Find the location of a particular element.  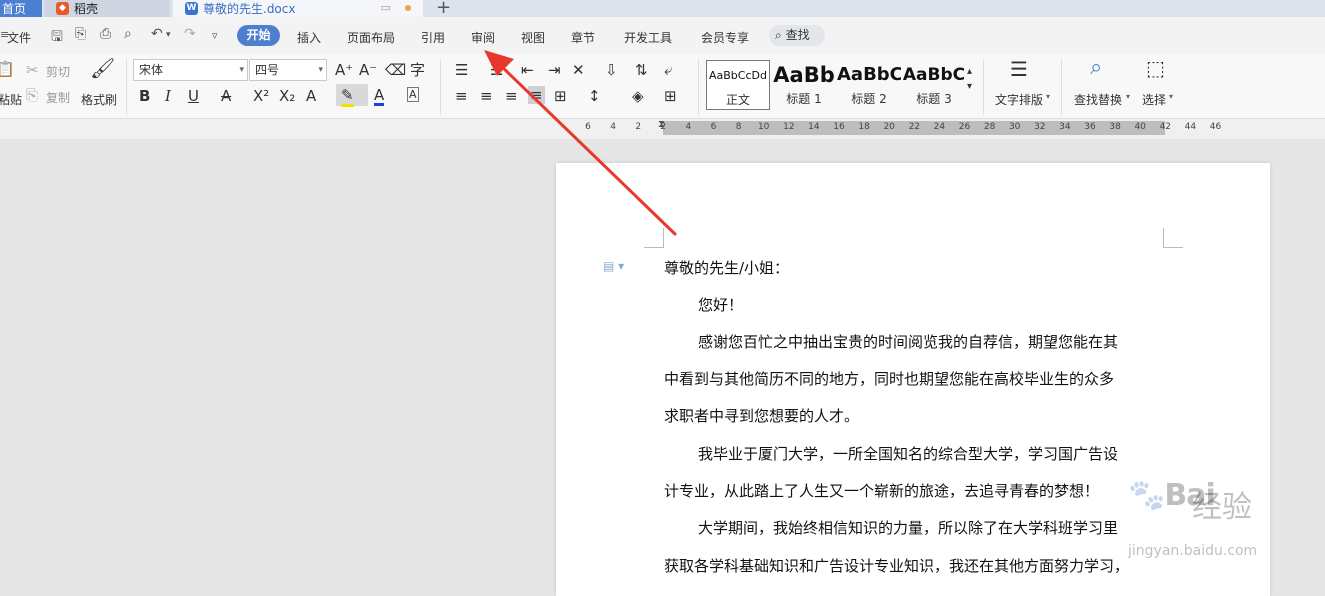

phonetic-guide-icon: 字 is located at coordinates (417, 70).